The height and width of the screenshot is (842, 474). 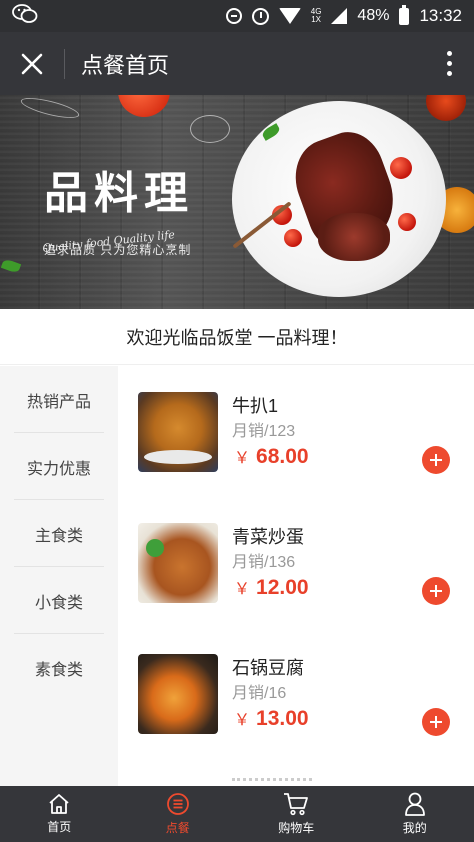 What do you see at coordinates (296, 804) in the screenshot?
I see `cart-icon` at bounding box center [296, 804].